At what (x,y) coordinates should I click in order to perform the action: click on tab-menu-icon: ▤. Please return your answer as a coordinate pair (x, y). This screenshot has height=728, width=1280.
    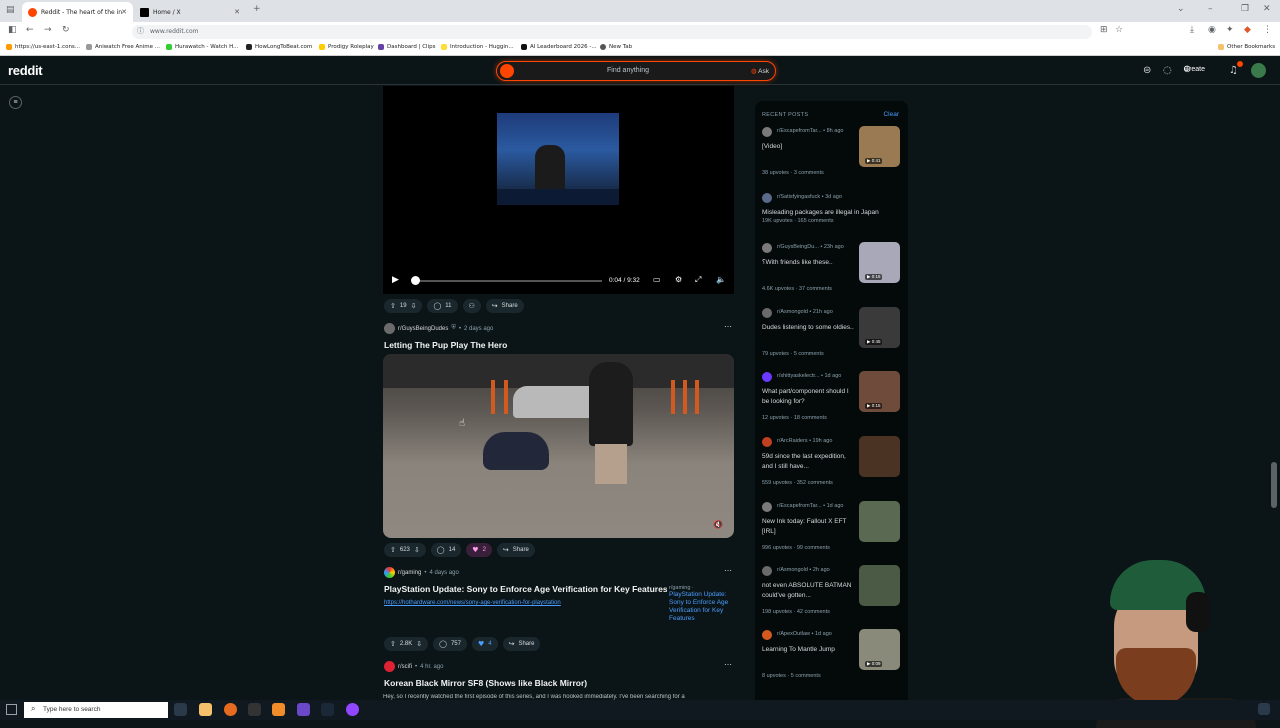
    Looking at the image, I should click on (10, 10).